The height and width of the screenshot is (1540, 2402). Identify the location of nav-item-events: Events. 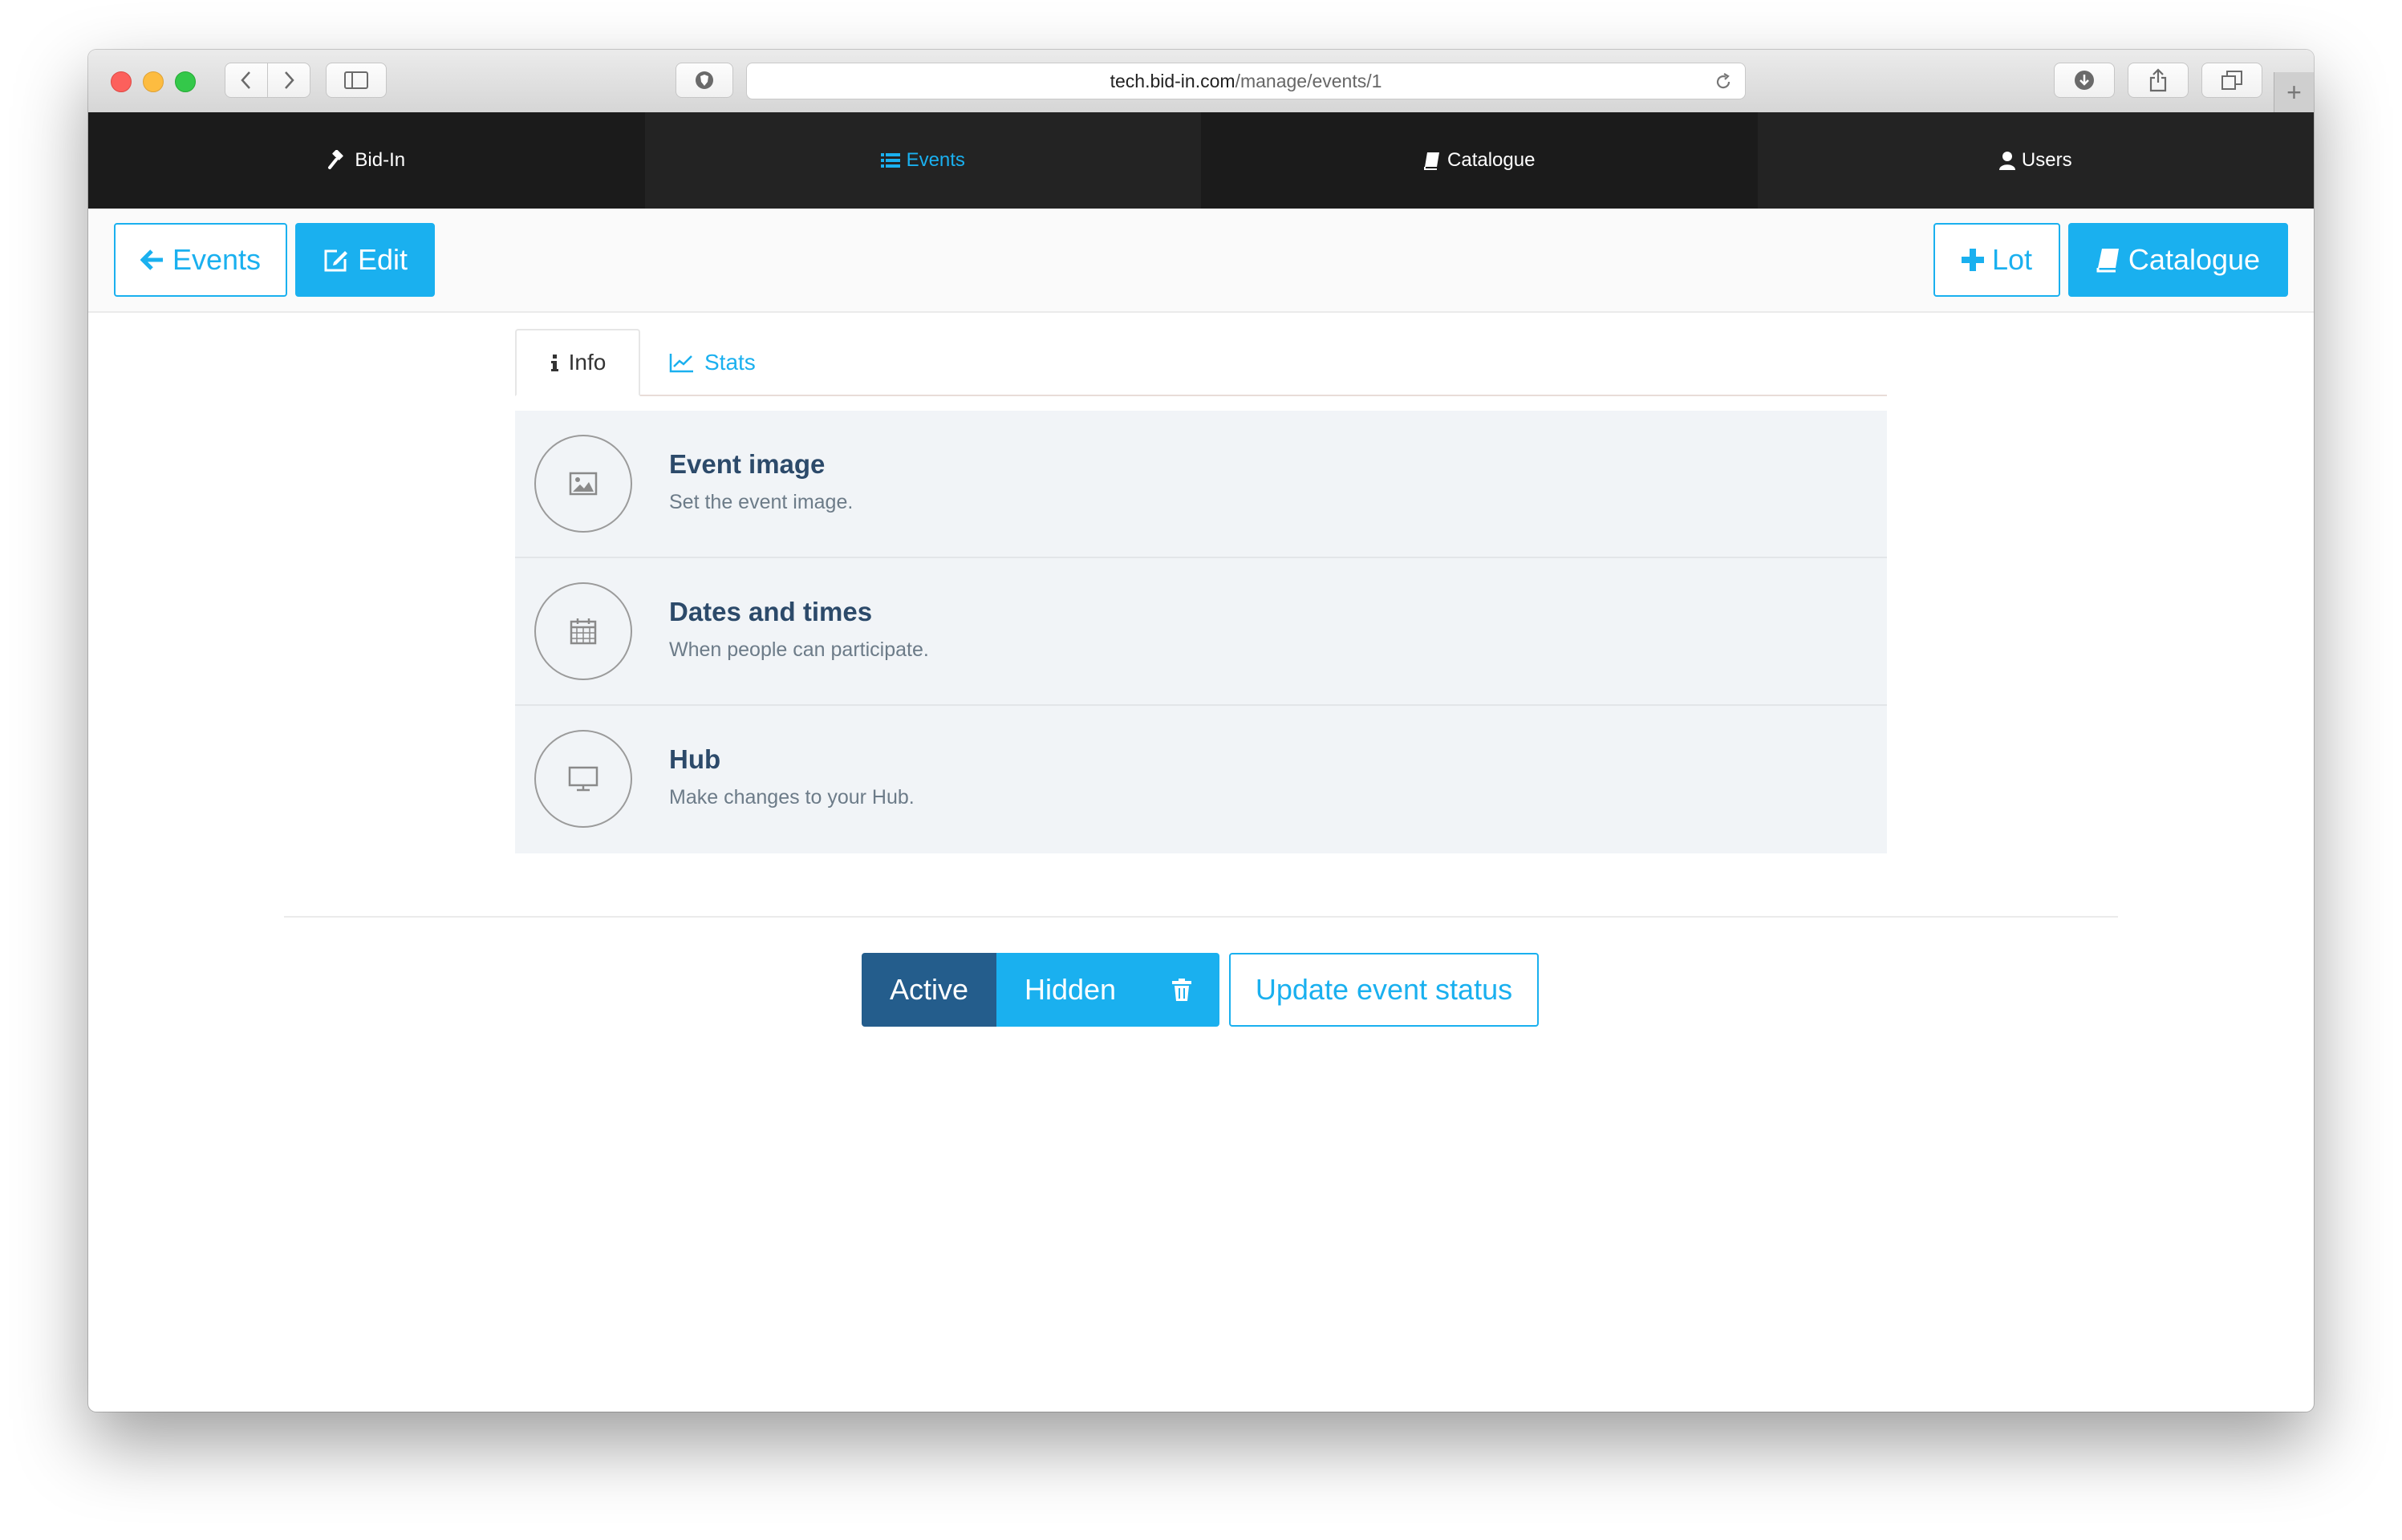
(922, 160).